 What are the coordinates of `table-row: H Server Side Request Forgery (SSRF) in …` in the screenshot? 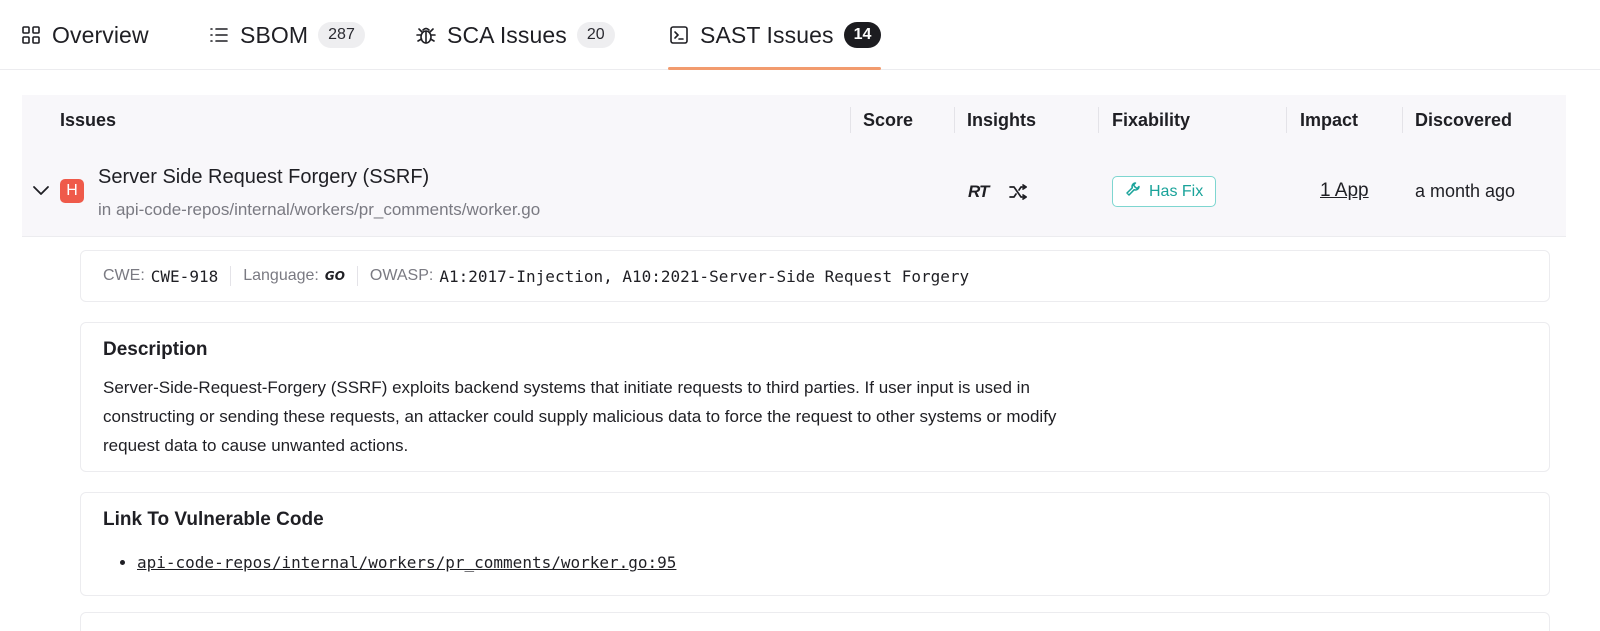 It's located at (794, 191).